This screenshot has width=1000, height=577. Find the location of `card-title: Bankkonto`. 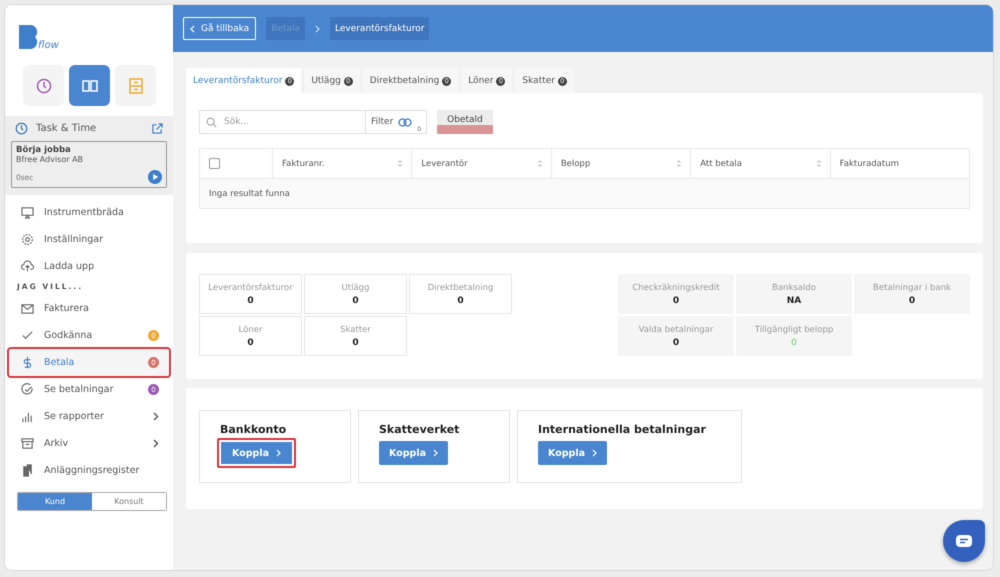

card-title: Bankkonto is located at coordinates (254, 429).